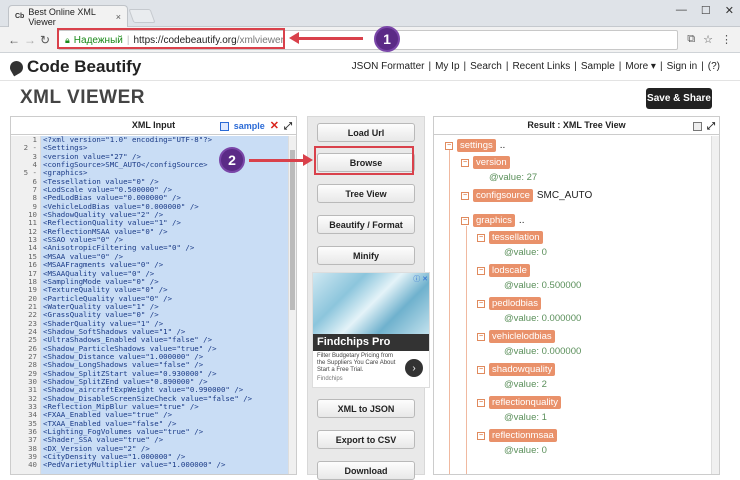 Image resolution: width=740 pixels, height=480 pixels. I want to click on tree-node-pedlodbias: − pedlodbias, so click(509, 303).